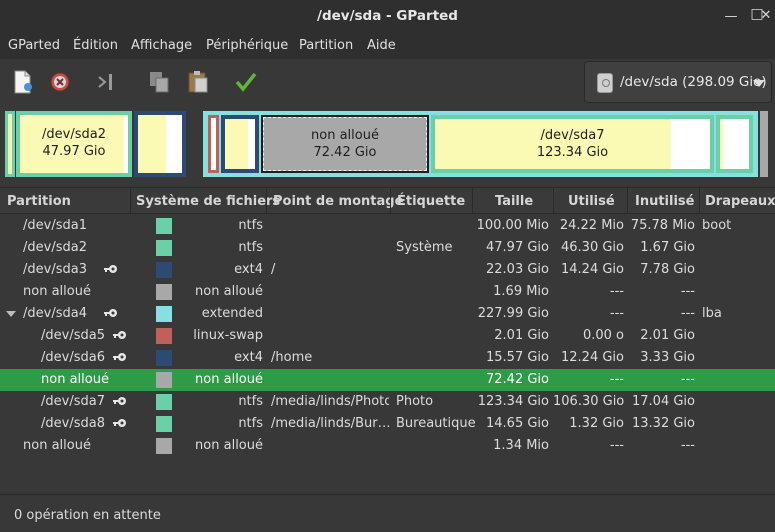  Describe the element at coordinates (591, 201) in the screenshot. I see `col-used: Utilisé` at that location.